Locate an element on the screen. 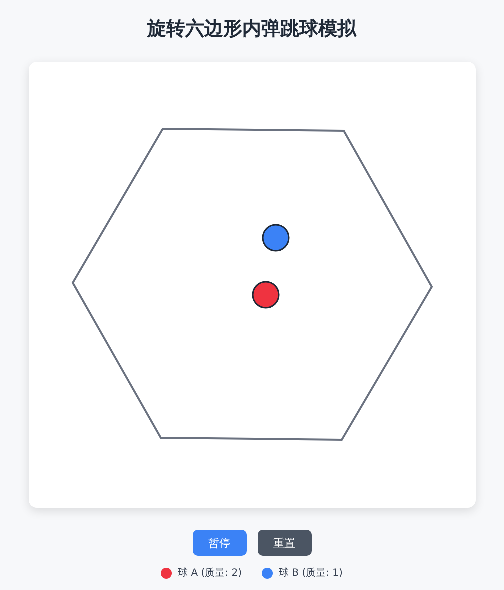 The image size is (504, 590). pause-button: 暂停 is located at coordinates (219, 543).